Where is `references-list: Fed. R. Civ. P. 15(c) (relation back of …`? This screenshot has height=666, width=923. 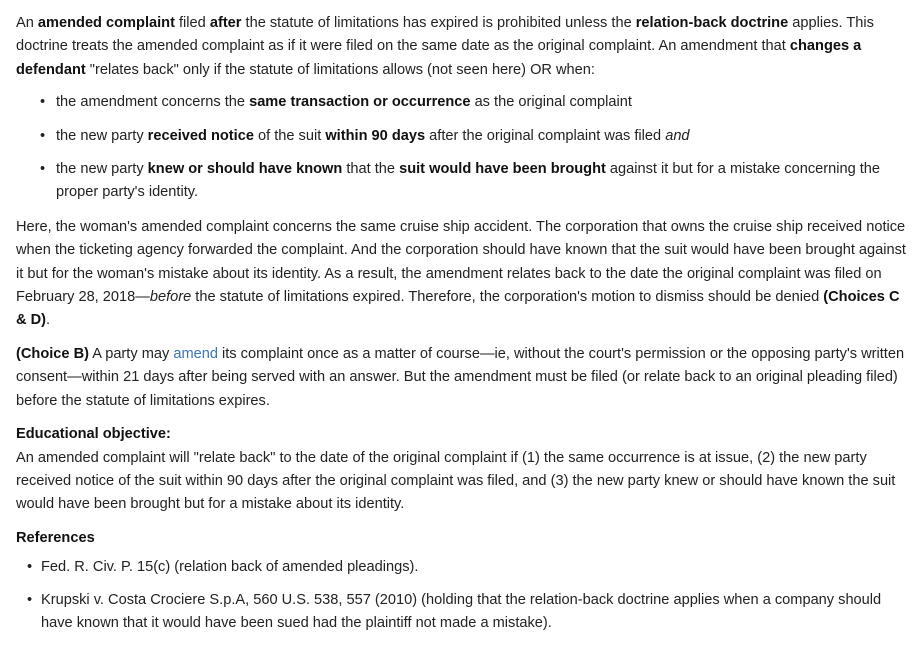 references-list: Fed. R. Civ. P. 15(c) (relation back of … is located at coordinates (463, 595).